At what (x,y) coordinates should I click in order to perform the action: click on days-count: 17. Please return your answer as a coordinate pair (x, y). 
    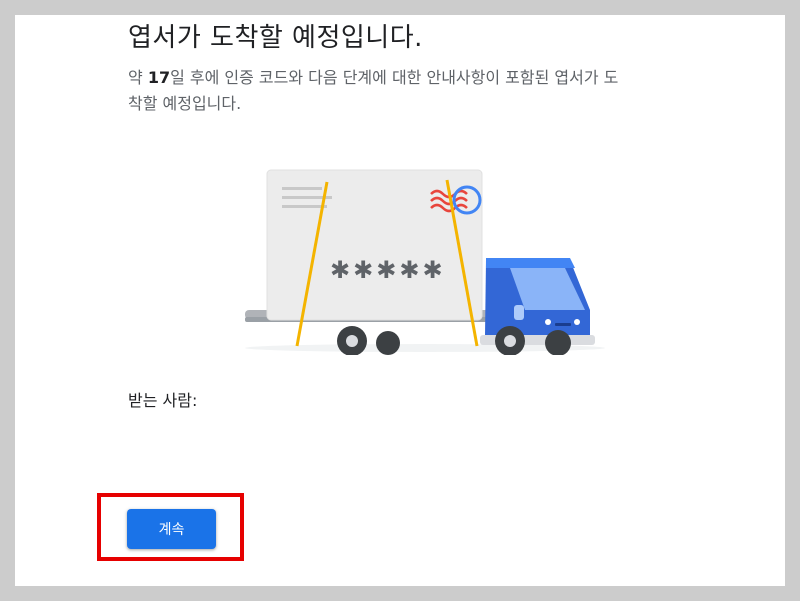
    Looking at the image, I should click on (159, 77).